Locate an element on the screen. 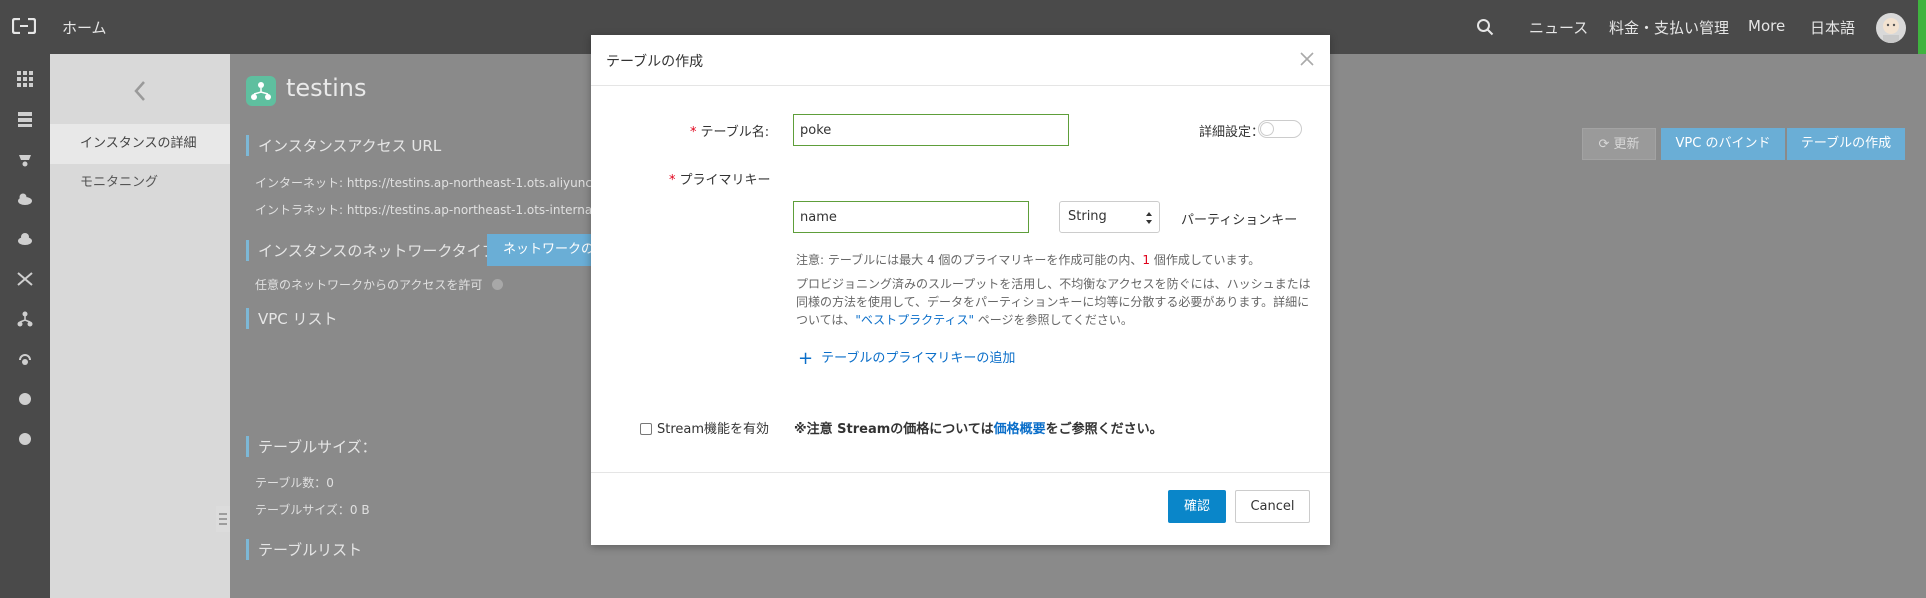  nav-language: 日本語 is located at coordinates (1832, 27).